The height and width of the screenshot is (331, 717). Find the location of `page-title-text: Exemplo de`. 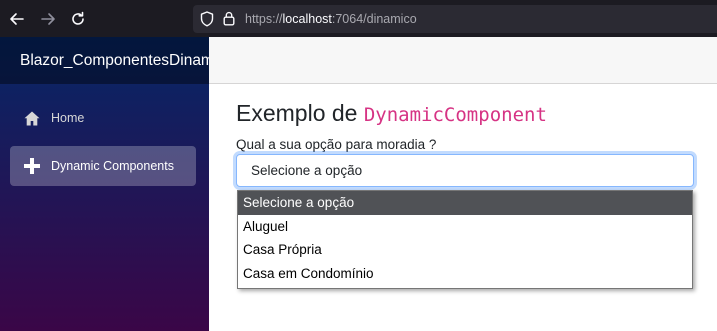

page-title-text: Exemplo de is located at coordinates (300, 113).